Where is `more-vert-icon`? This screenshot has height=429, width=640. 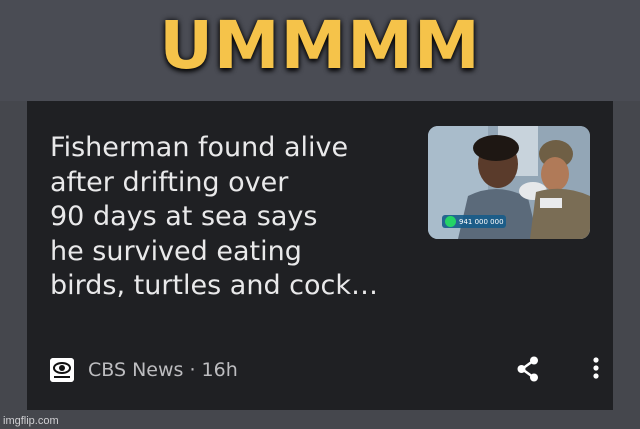
more-vert-icon is located at coordinates (596, 368).